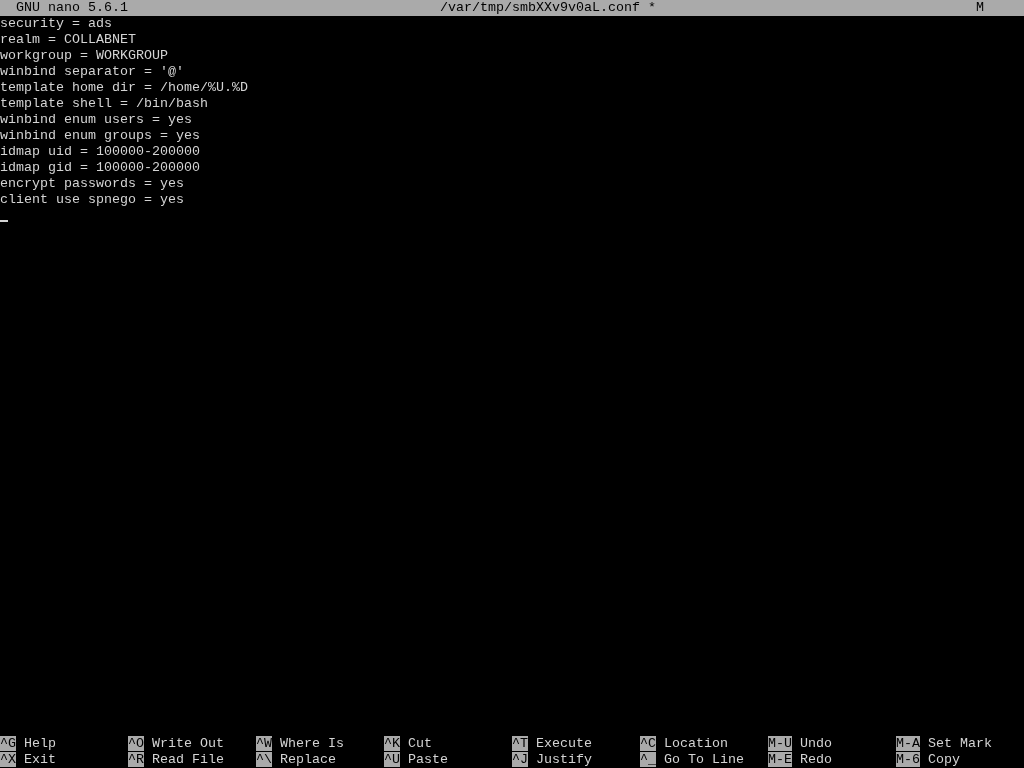  Describe the element at coordinates (136, 759) in the screenshot. I see `shortcut-key: ^R` at that location.